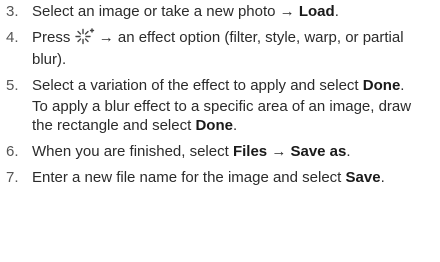  I want to click on step-number: 7., so click(12, 177).